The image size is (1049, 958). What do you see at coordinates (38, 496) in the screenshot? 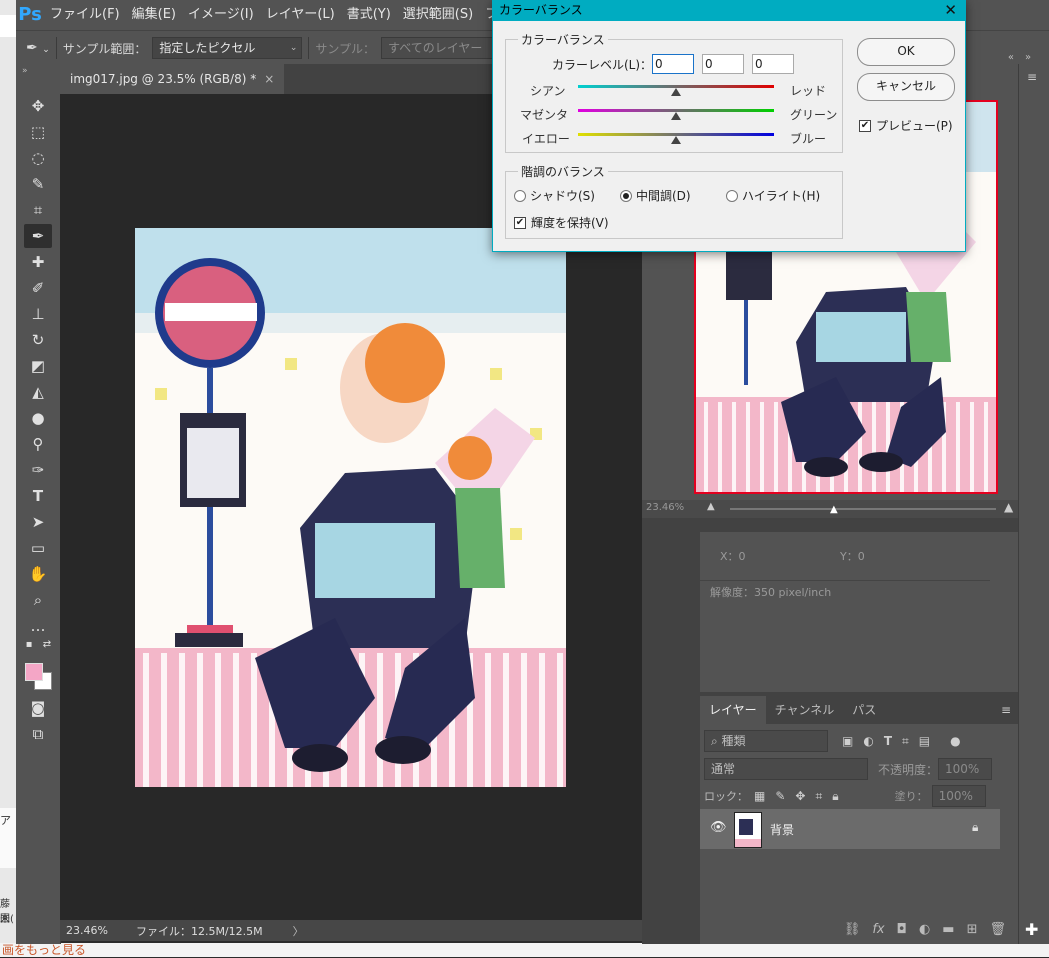
I see `type-tool-icon: T` at bounding box center [38, 496].